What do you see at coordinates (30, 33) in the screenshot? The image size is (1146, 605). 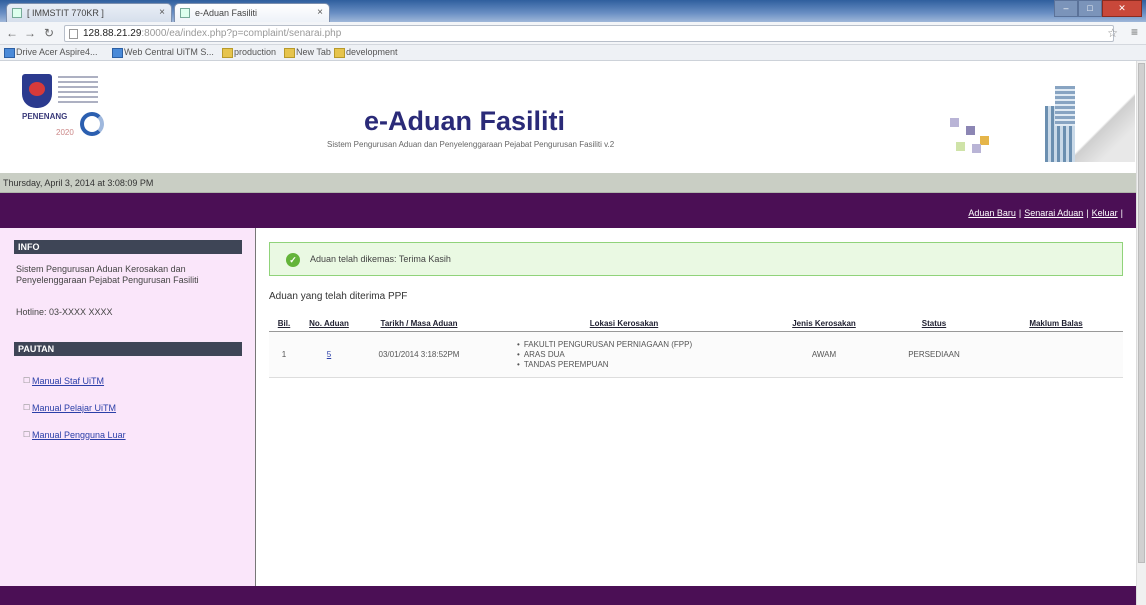 I see `forward-arrow-icon: →` at bounding box center [30, 33].